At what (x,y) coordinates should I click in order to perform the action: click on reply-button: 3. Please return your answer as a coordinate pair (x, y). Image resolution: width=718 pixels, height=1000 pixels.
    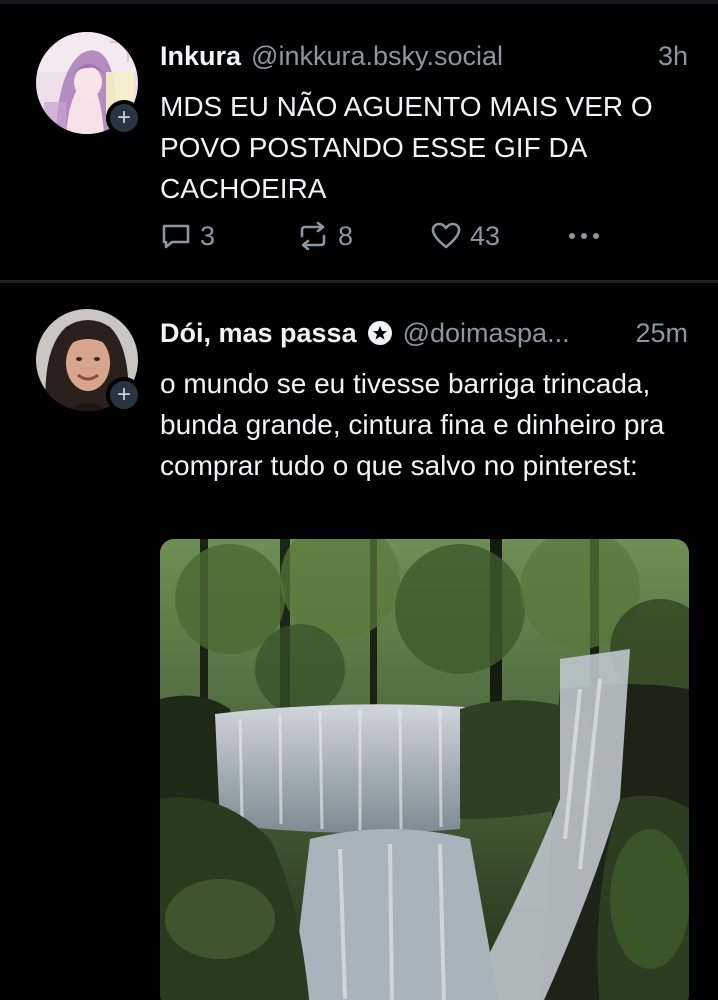
    Looking at the image, I should click on (187, 236).